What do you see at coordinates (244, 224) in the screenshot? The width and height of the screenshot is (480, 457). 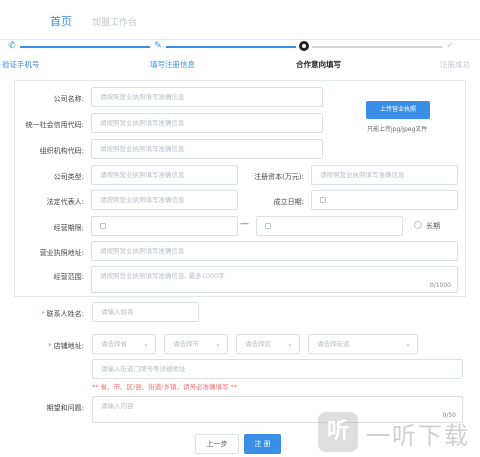 I see `term-dash: —` at bounding box center [244, 224].